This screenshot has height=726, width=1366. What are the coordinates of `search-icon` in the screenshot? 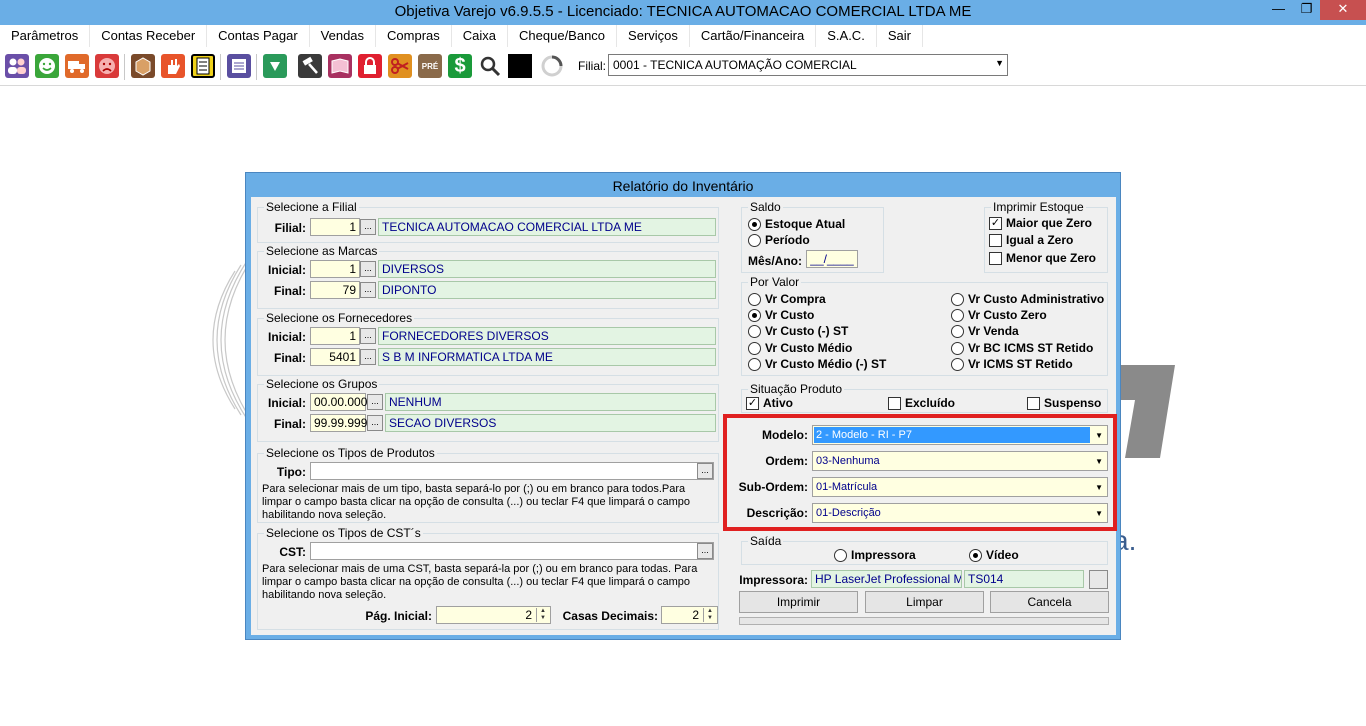 It's located at (490, 66).